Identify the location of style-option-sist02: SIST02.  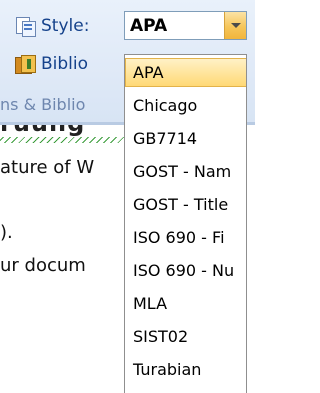
(185, 336).